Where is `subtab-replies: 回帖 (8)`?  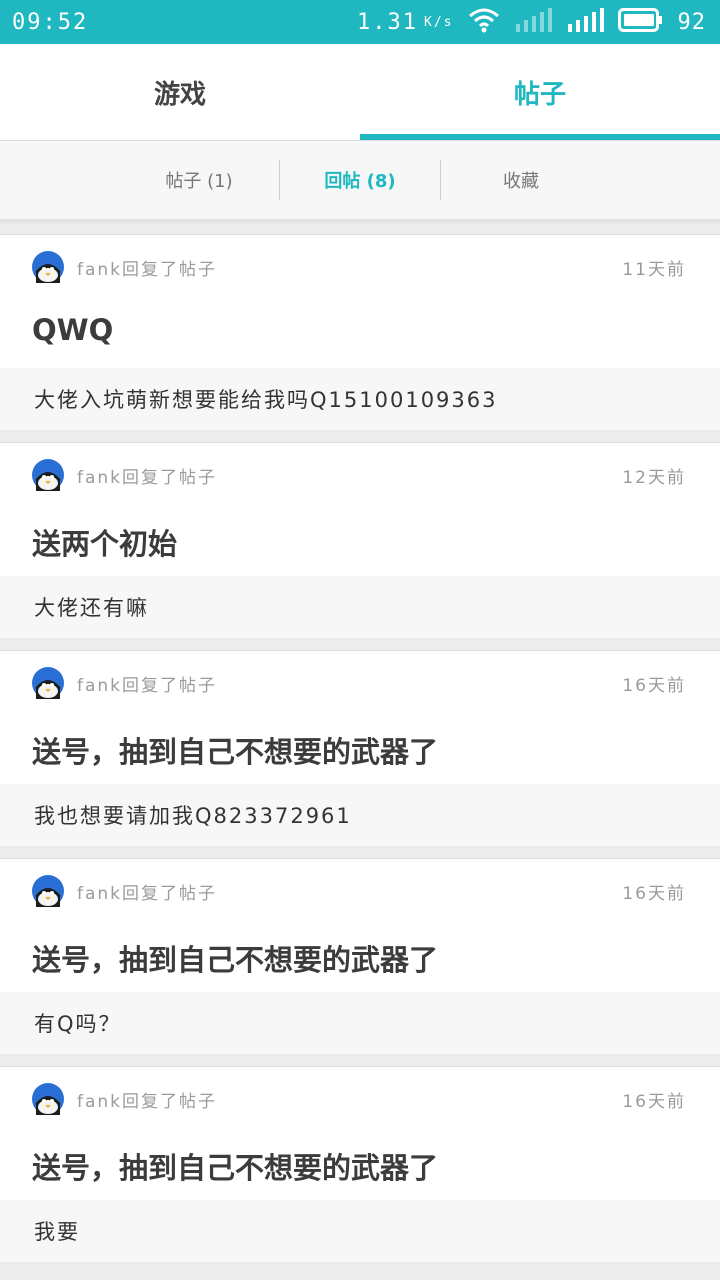
subtab-replies: 回帖 (8) is located at coordinates (360, 180).